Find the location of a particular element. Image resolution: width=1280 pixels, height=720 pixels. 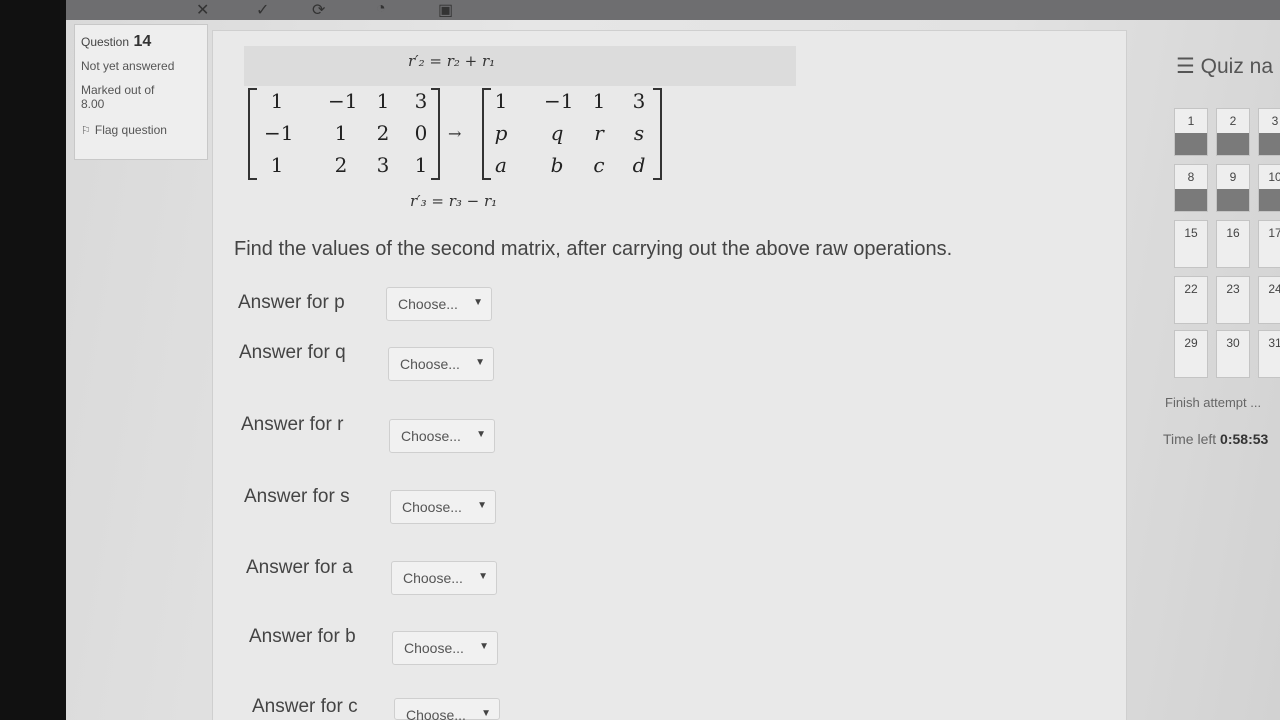

answer-select-q: Choose... ▼ is located at coordinates (441, 364).